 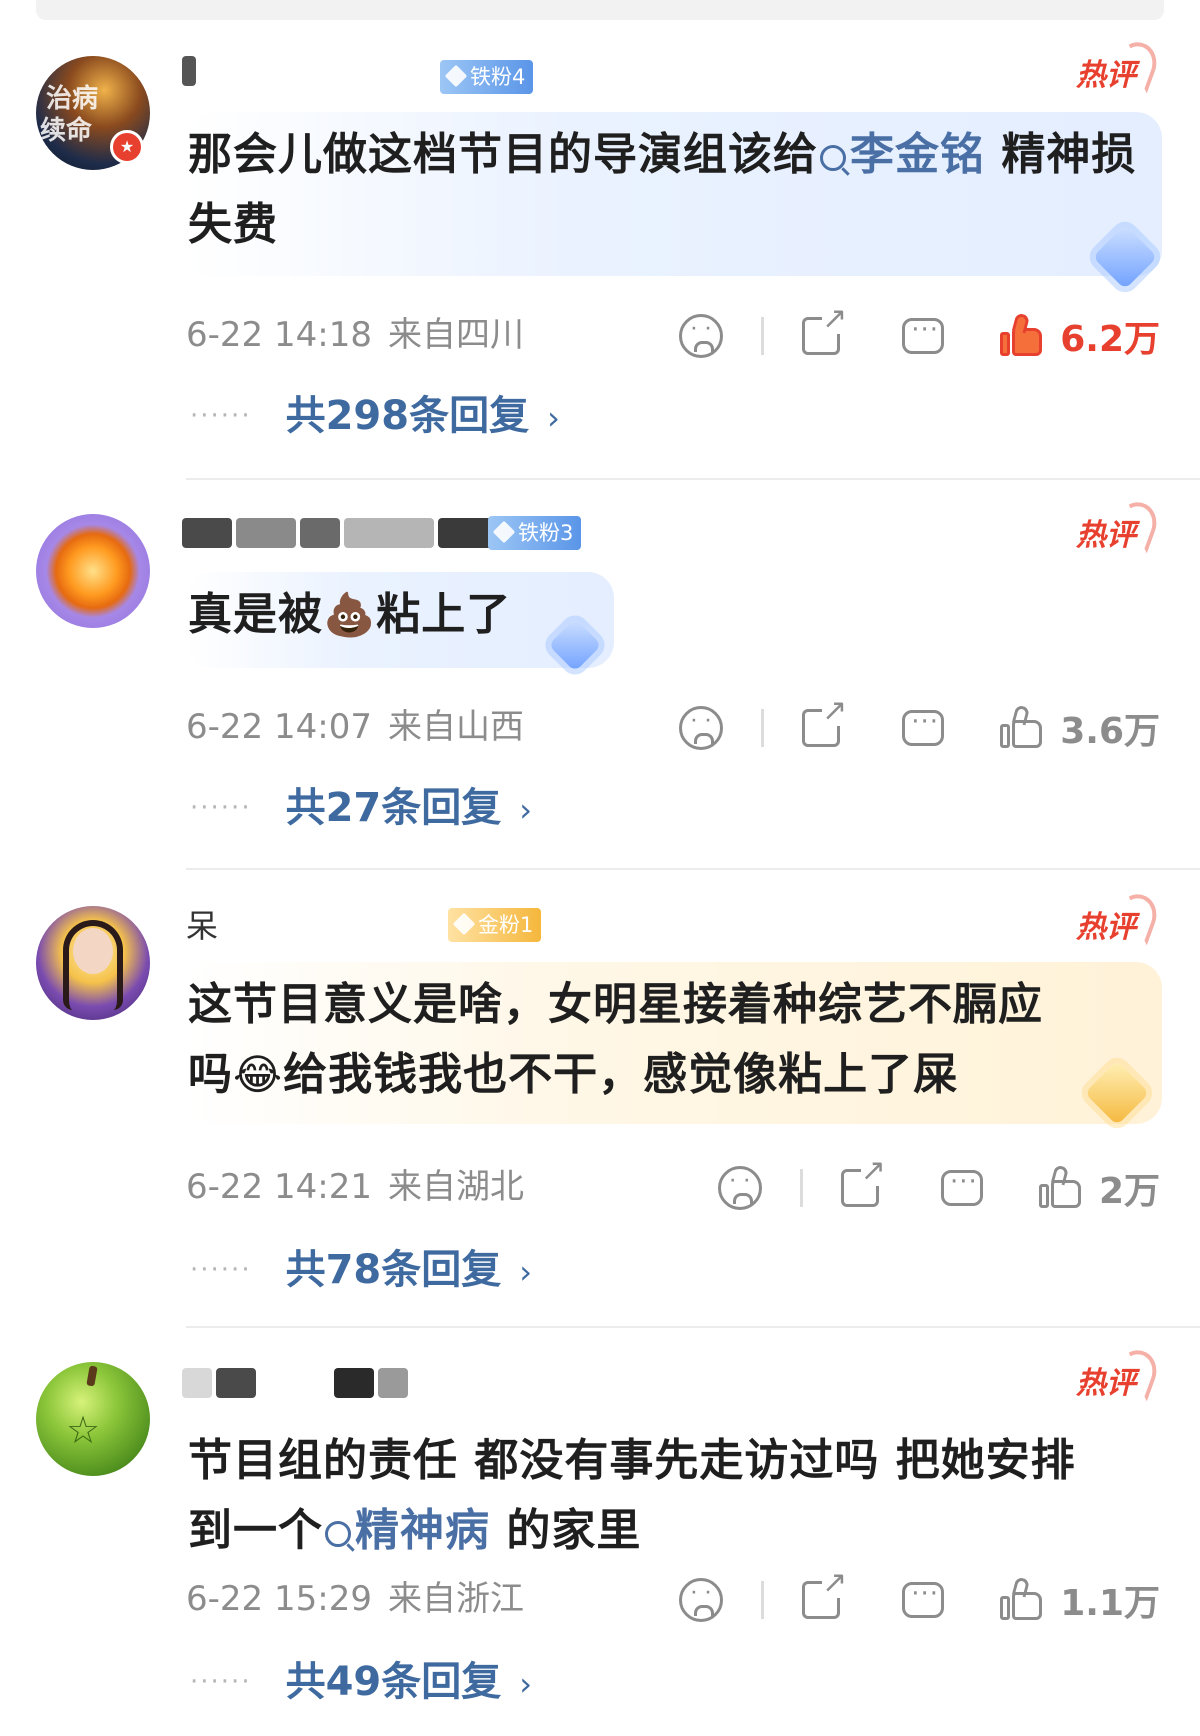 What do you see at coordinates (455, 335) in the screenshot?
I see `comment-location: 来自四川` at bounding box center [455, 335].